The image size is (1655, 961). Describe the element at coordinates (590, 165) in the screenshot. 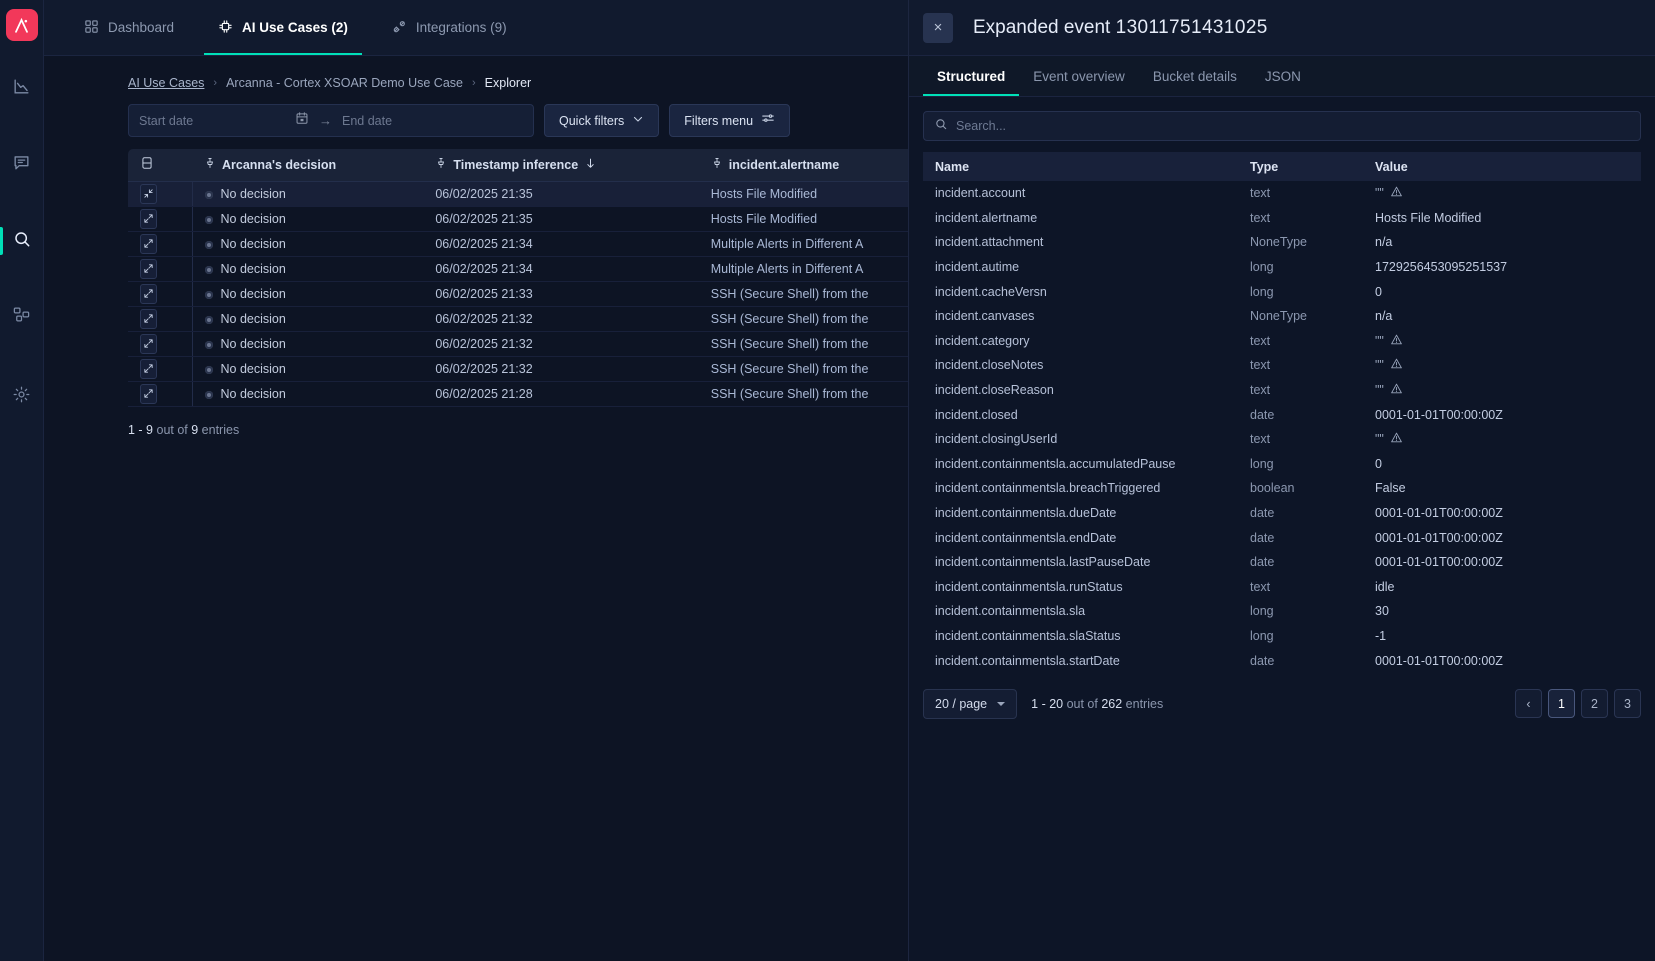

I see `sort-desc-icon` at that location.